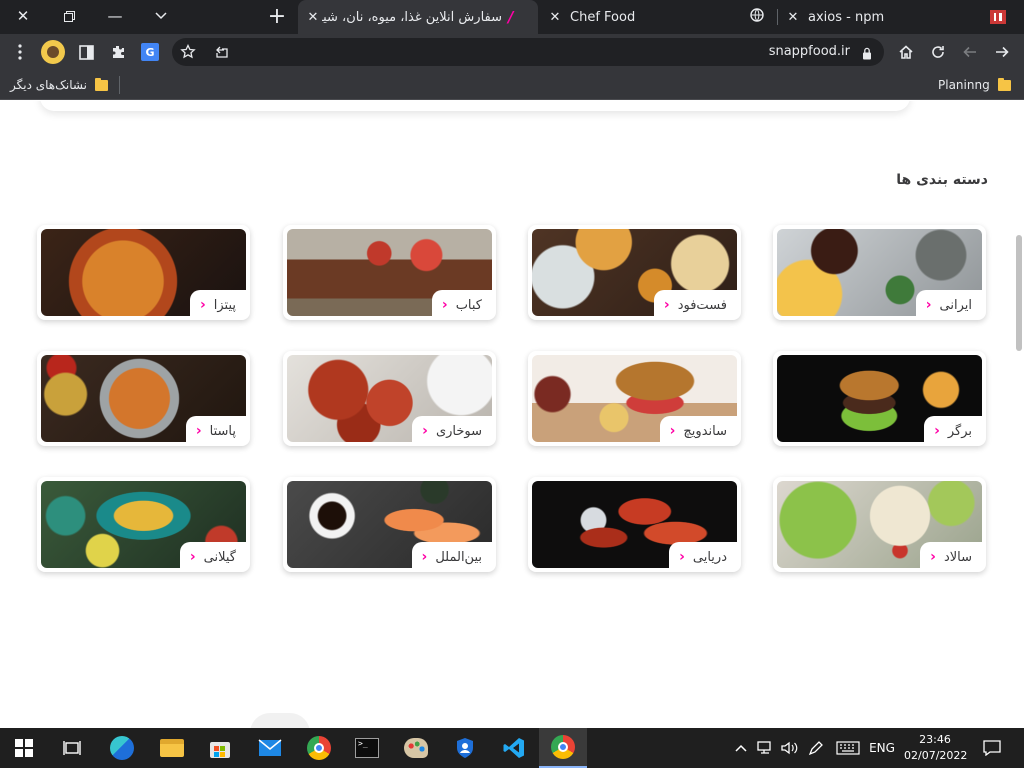  What do you see at coordinates (1019, 414) in the screenshot?
I see `scrollbar` at bounding box center [1019, 414].